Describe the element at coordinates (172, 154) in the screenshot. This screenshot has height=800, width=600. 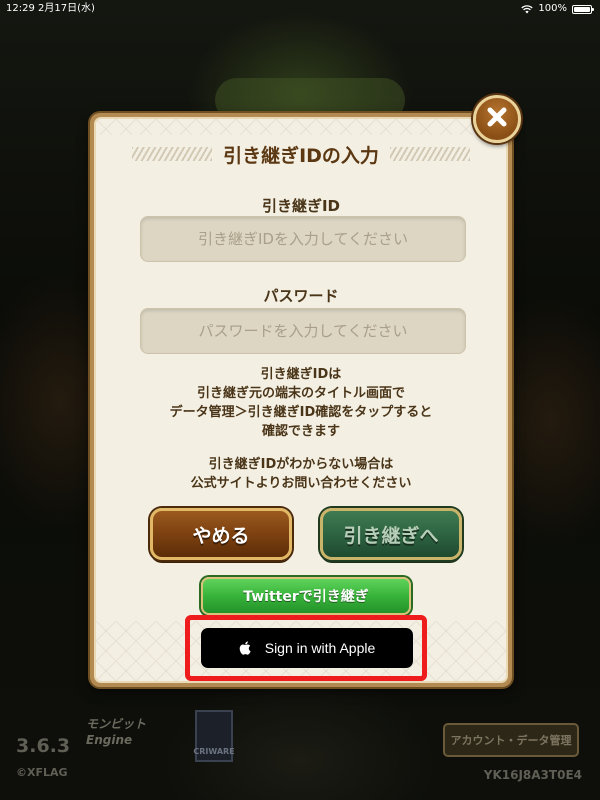
I see `title-decoration-left` at that location.